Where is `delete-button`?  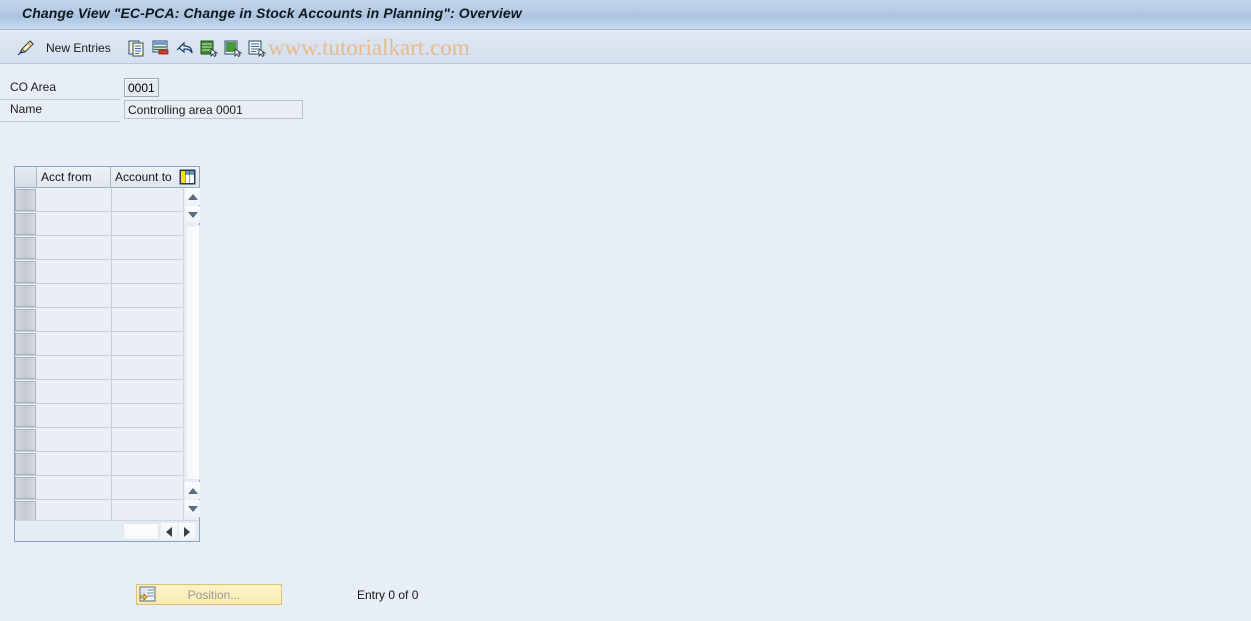 delete-button is located at coordinates (161, 47).